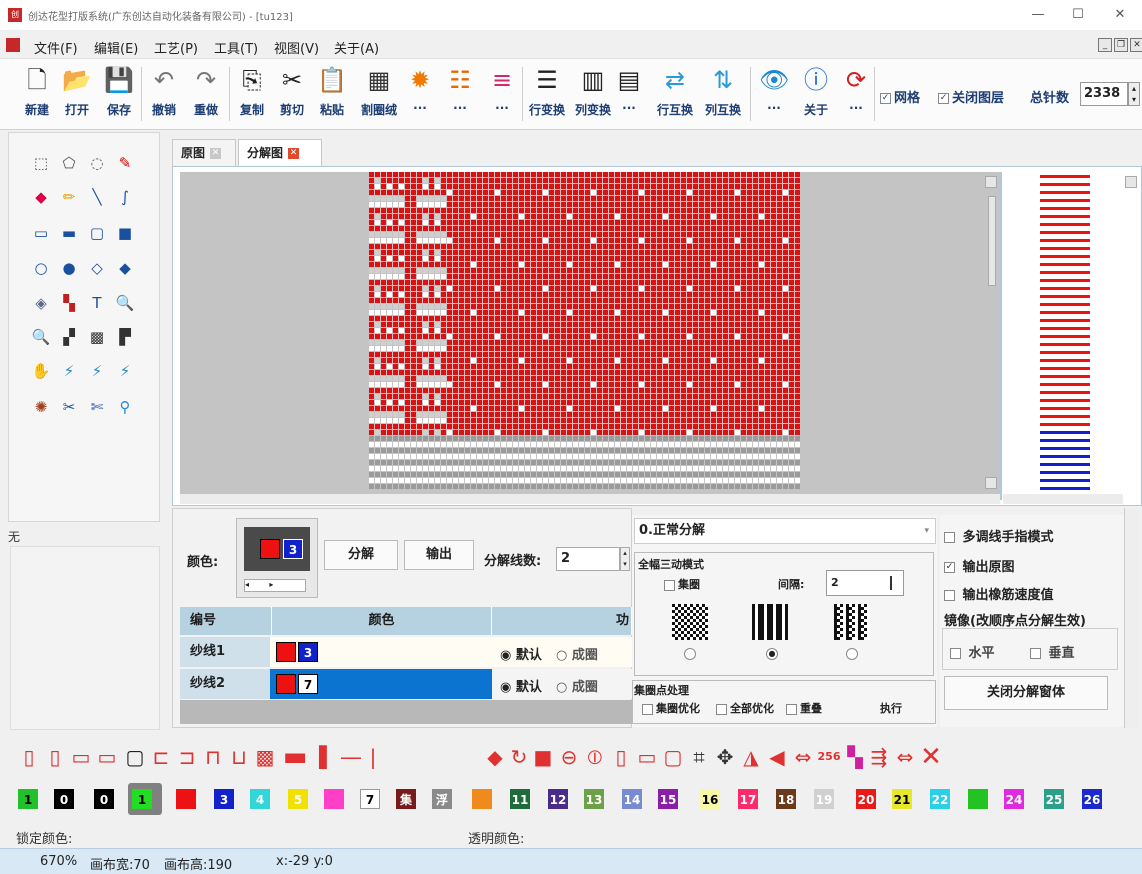  Describe the element at coordinates (296, 47) in the screenshot. I see `menu-view: 视图(V)` at that location.